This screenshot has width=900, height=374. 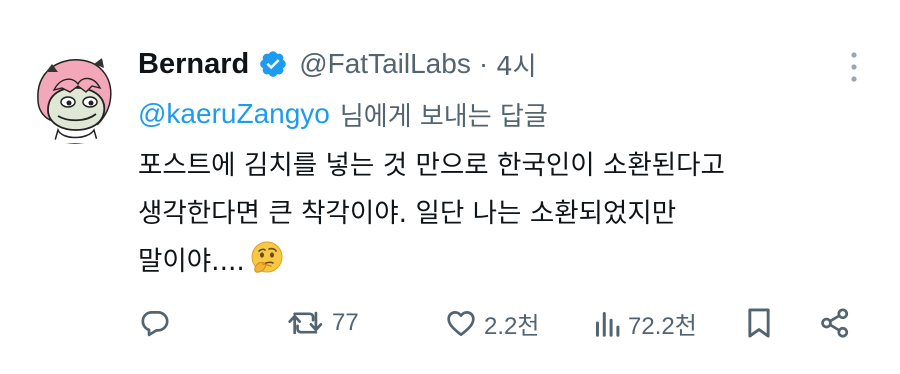 I want to click on avatar-frog-anime-icon, so click(x=75, y=97).